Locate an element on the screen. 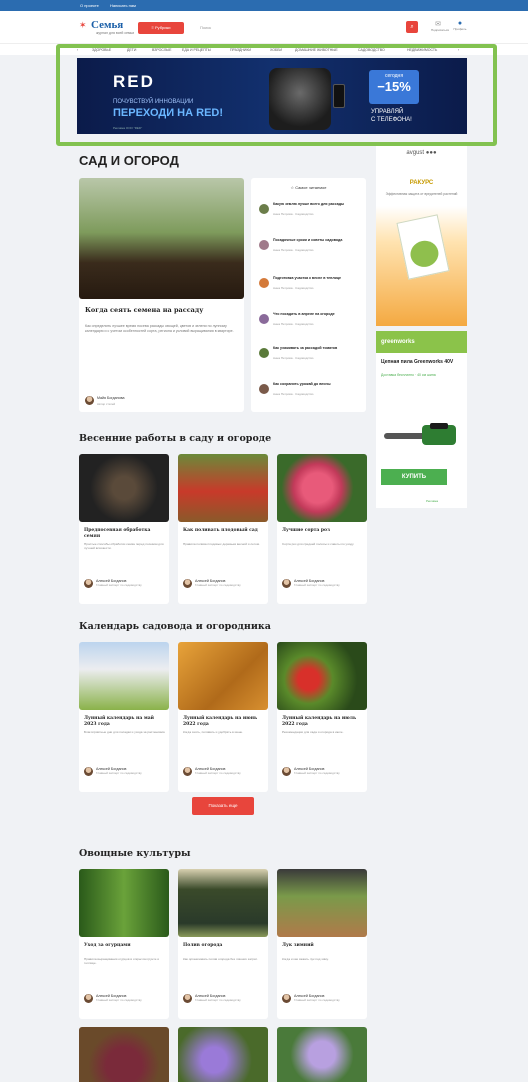  profile-label: Профиль is located at coordinates (460, 29).